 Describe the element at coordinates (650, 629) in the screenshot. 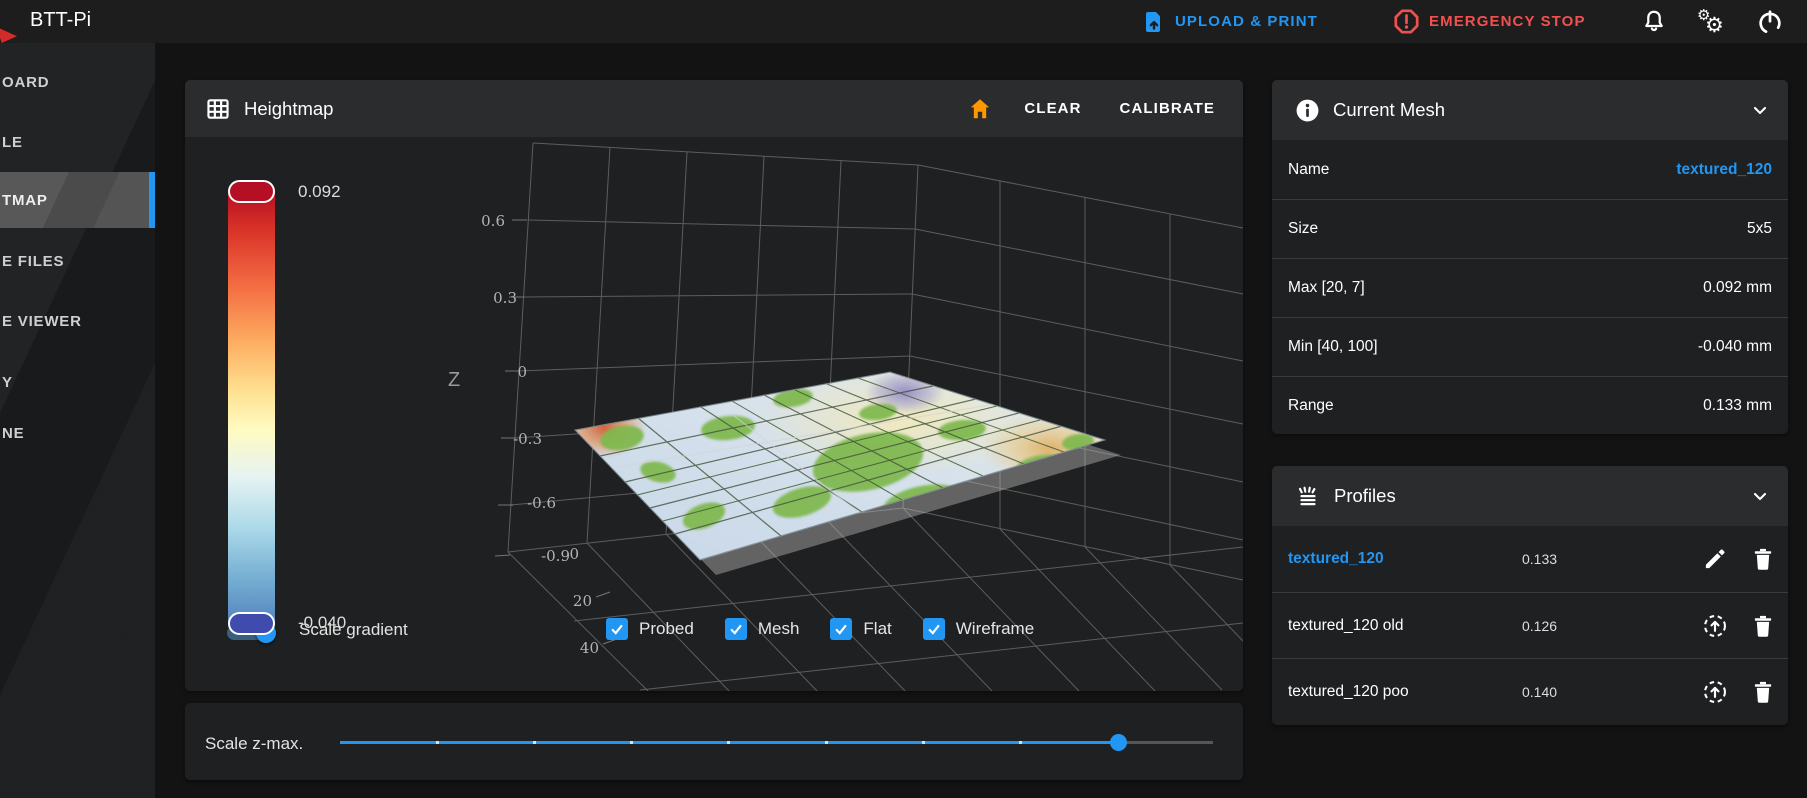

I see `checkbox-probed: Probed` at that location.